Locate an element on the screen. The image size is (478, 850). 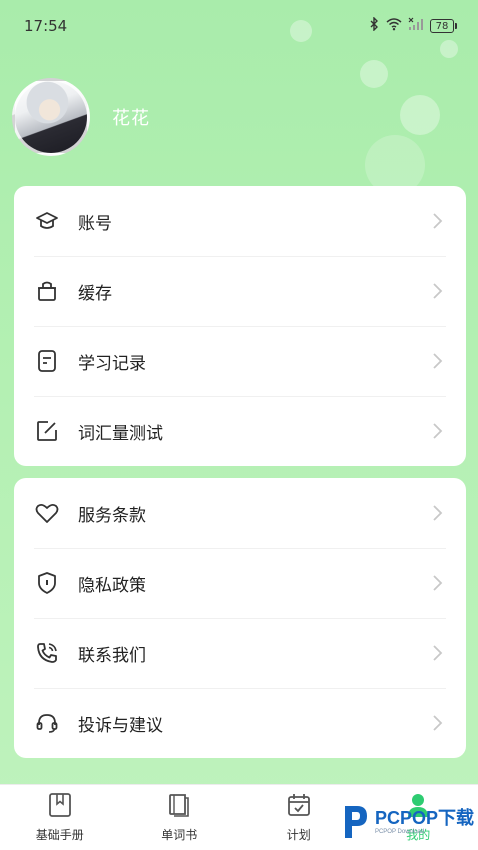
menu-item-feedback: 投诉与建议 is located at coordinates (240, 723).